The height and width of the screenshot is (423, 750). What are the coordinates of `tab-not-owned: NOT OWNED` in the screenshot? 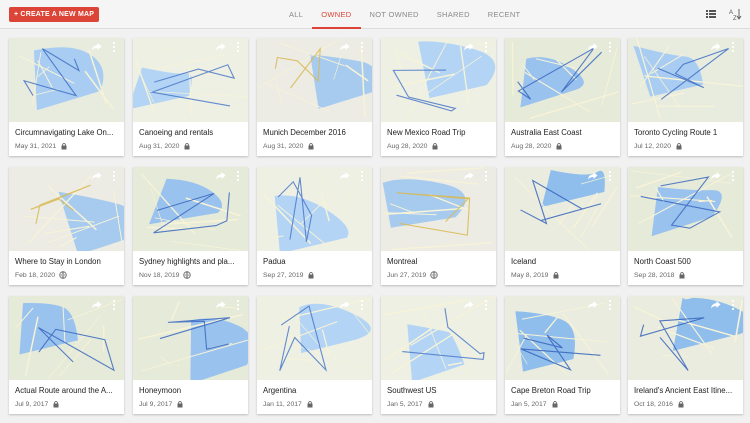 It's located at (394, 14).